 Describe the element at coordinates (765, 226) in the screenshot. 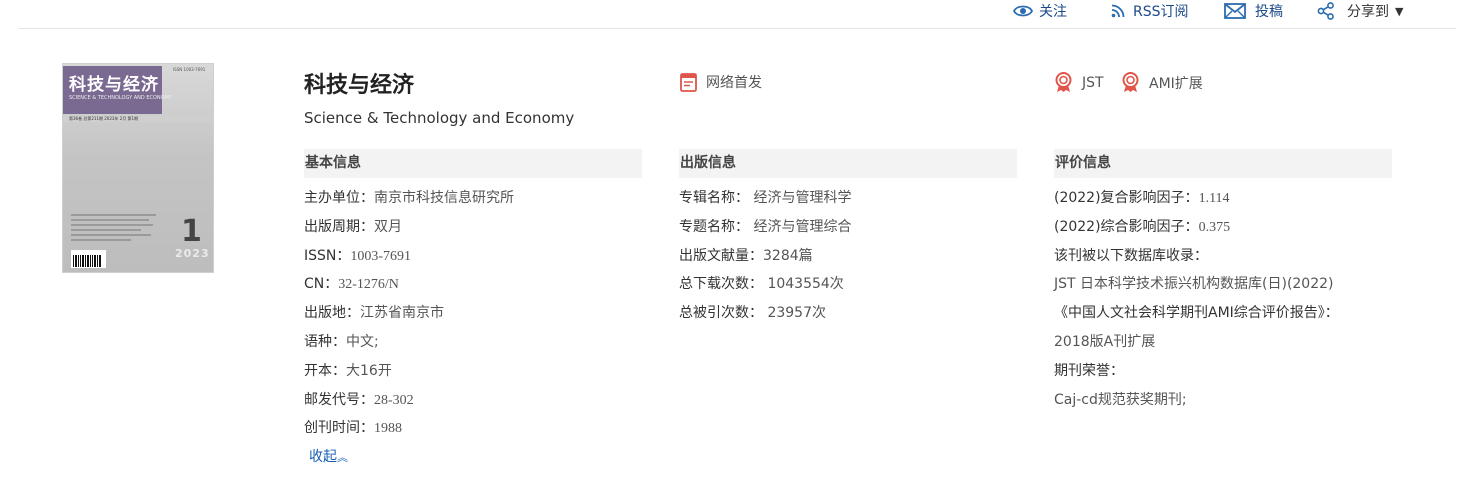

I see `publish-info-row: 专题名称： 经济与管理综合` at that location.